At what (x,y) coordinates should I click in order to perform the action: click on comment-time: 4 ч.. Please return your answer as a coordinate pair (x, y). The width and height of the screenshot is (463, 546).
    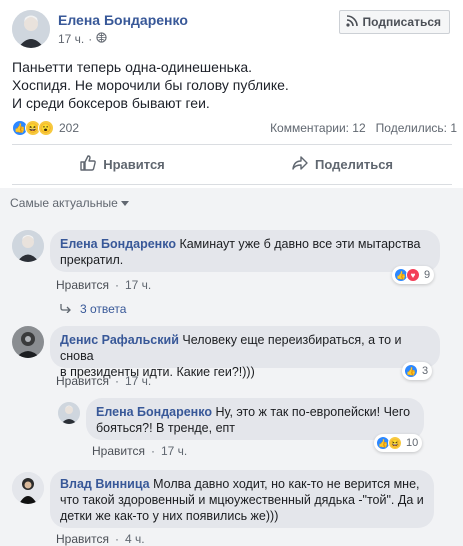
    Looking at the image, I should click on (135, 539).